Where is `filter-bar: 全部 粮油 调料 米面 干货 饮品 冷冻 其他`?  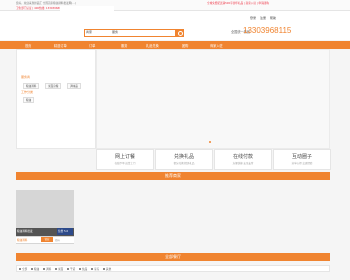
filter-bar: 全部 粮油 调料 米面 干货 饮品 冷冻 其他 is located at coordinates (173, 268).